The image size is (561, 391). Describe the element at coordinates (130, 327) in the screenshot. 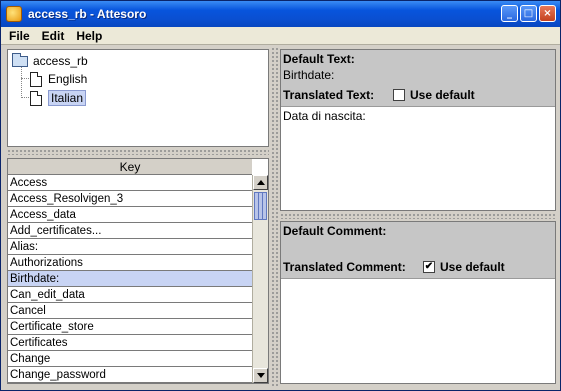

I see `table-row: Certificate_store` at that location.